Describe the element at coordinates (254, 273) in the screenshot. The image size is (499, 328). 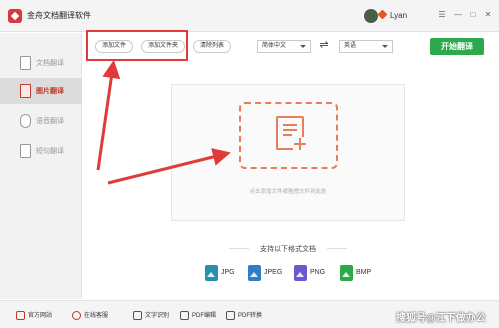
I see `jpeg-file-icon` at that location.